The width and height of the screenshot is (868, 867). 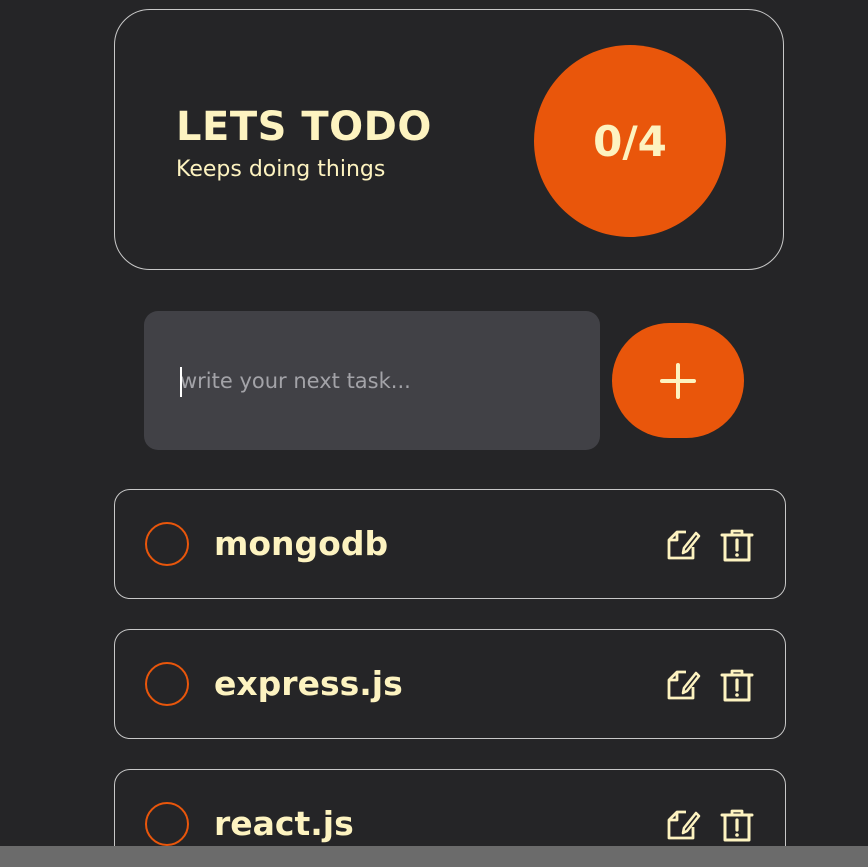 I want to click on add-task-button, so click(x=678, y=380).